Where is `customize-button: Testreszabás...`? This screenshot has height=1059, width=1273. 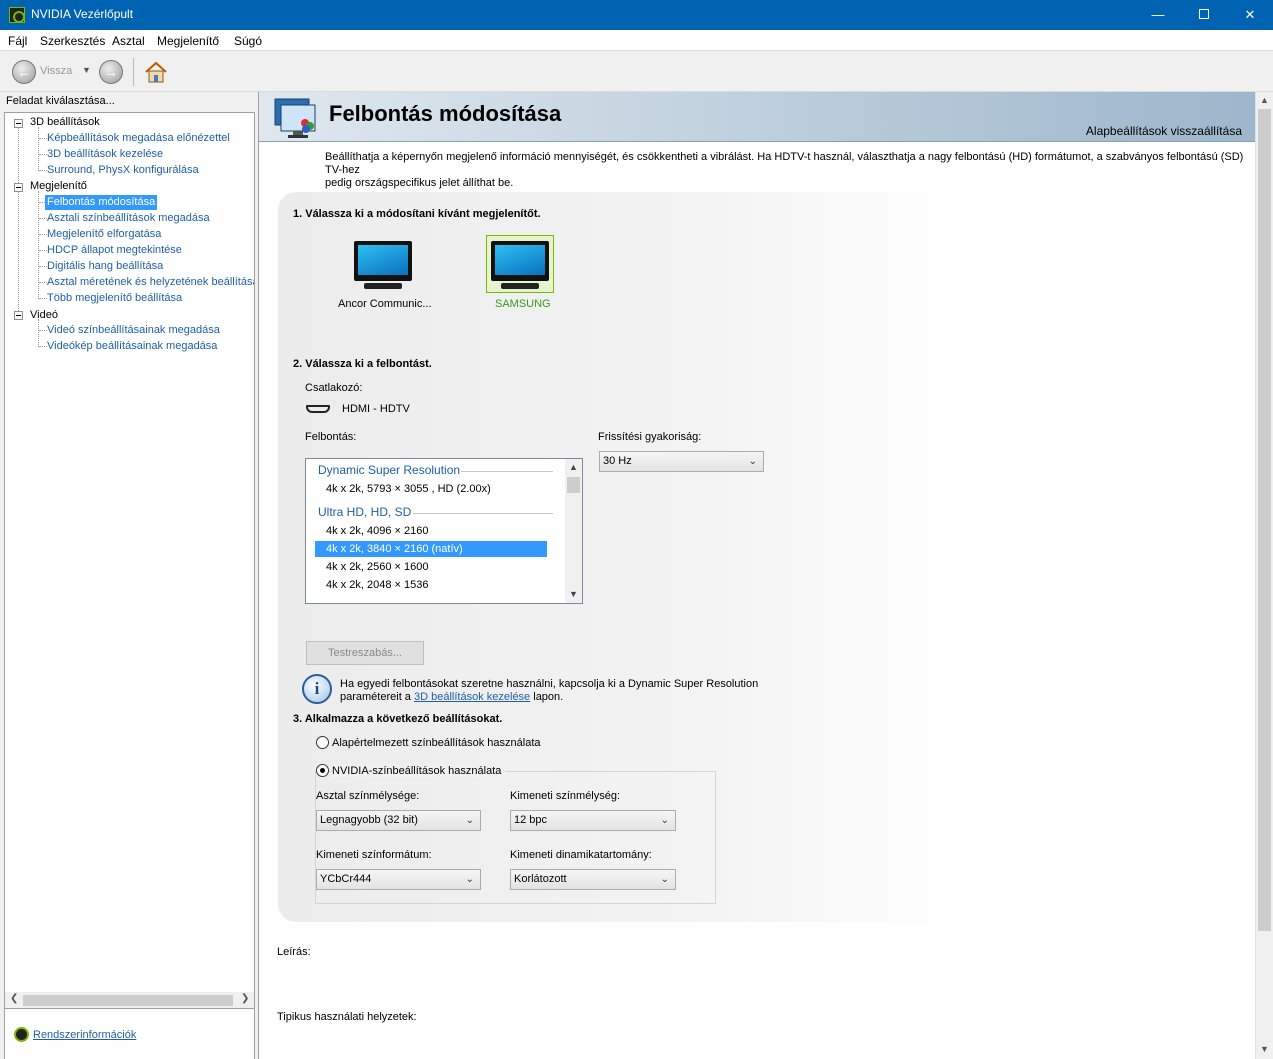
customize-button: Testreszabás... is located at coordinates (365, 653).